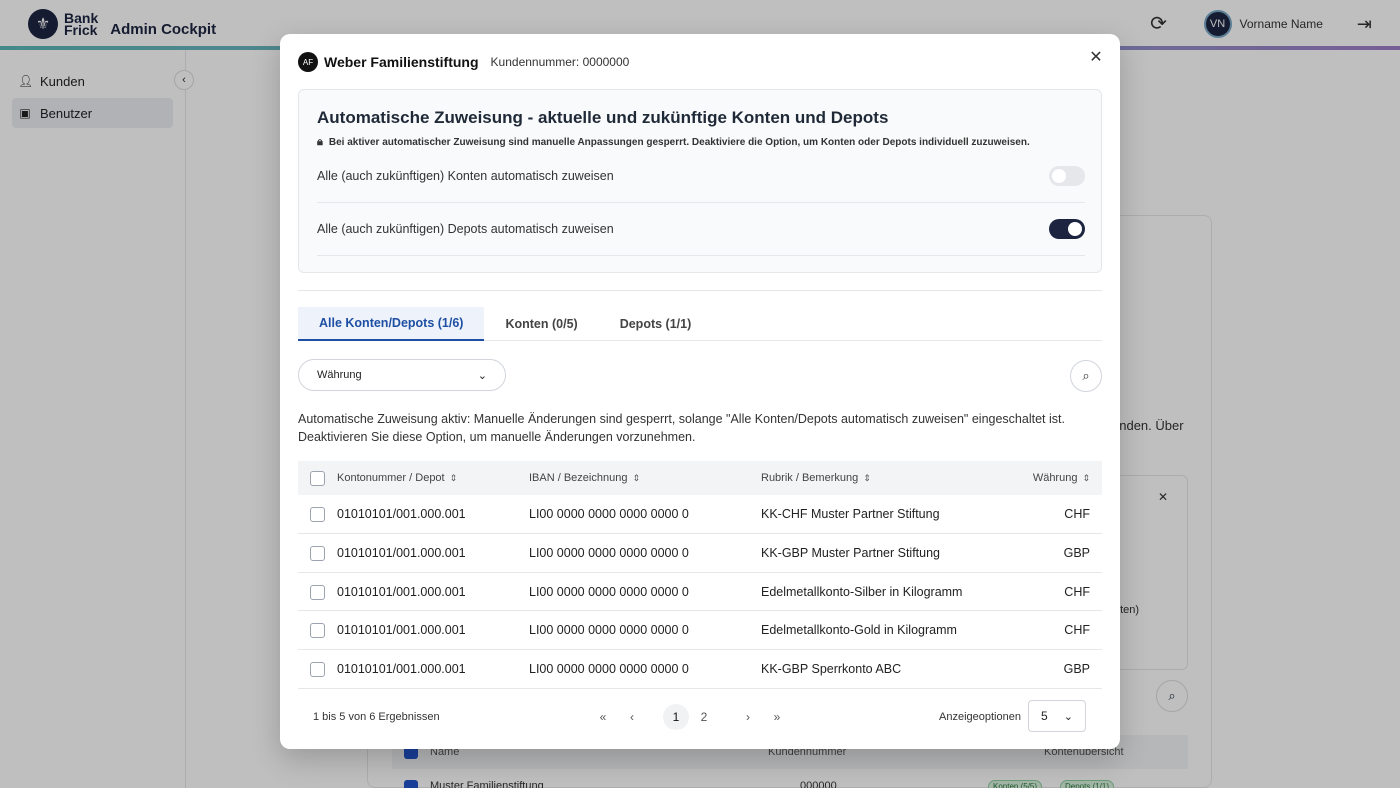 This screenshot has width=1400, height=788. I want to click on cell-rubrik: KK-GBP Muster Partner Stiftung, so click(851, 552).